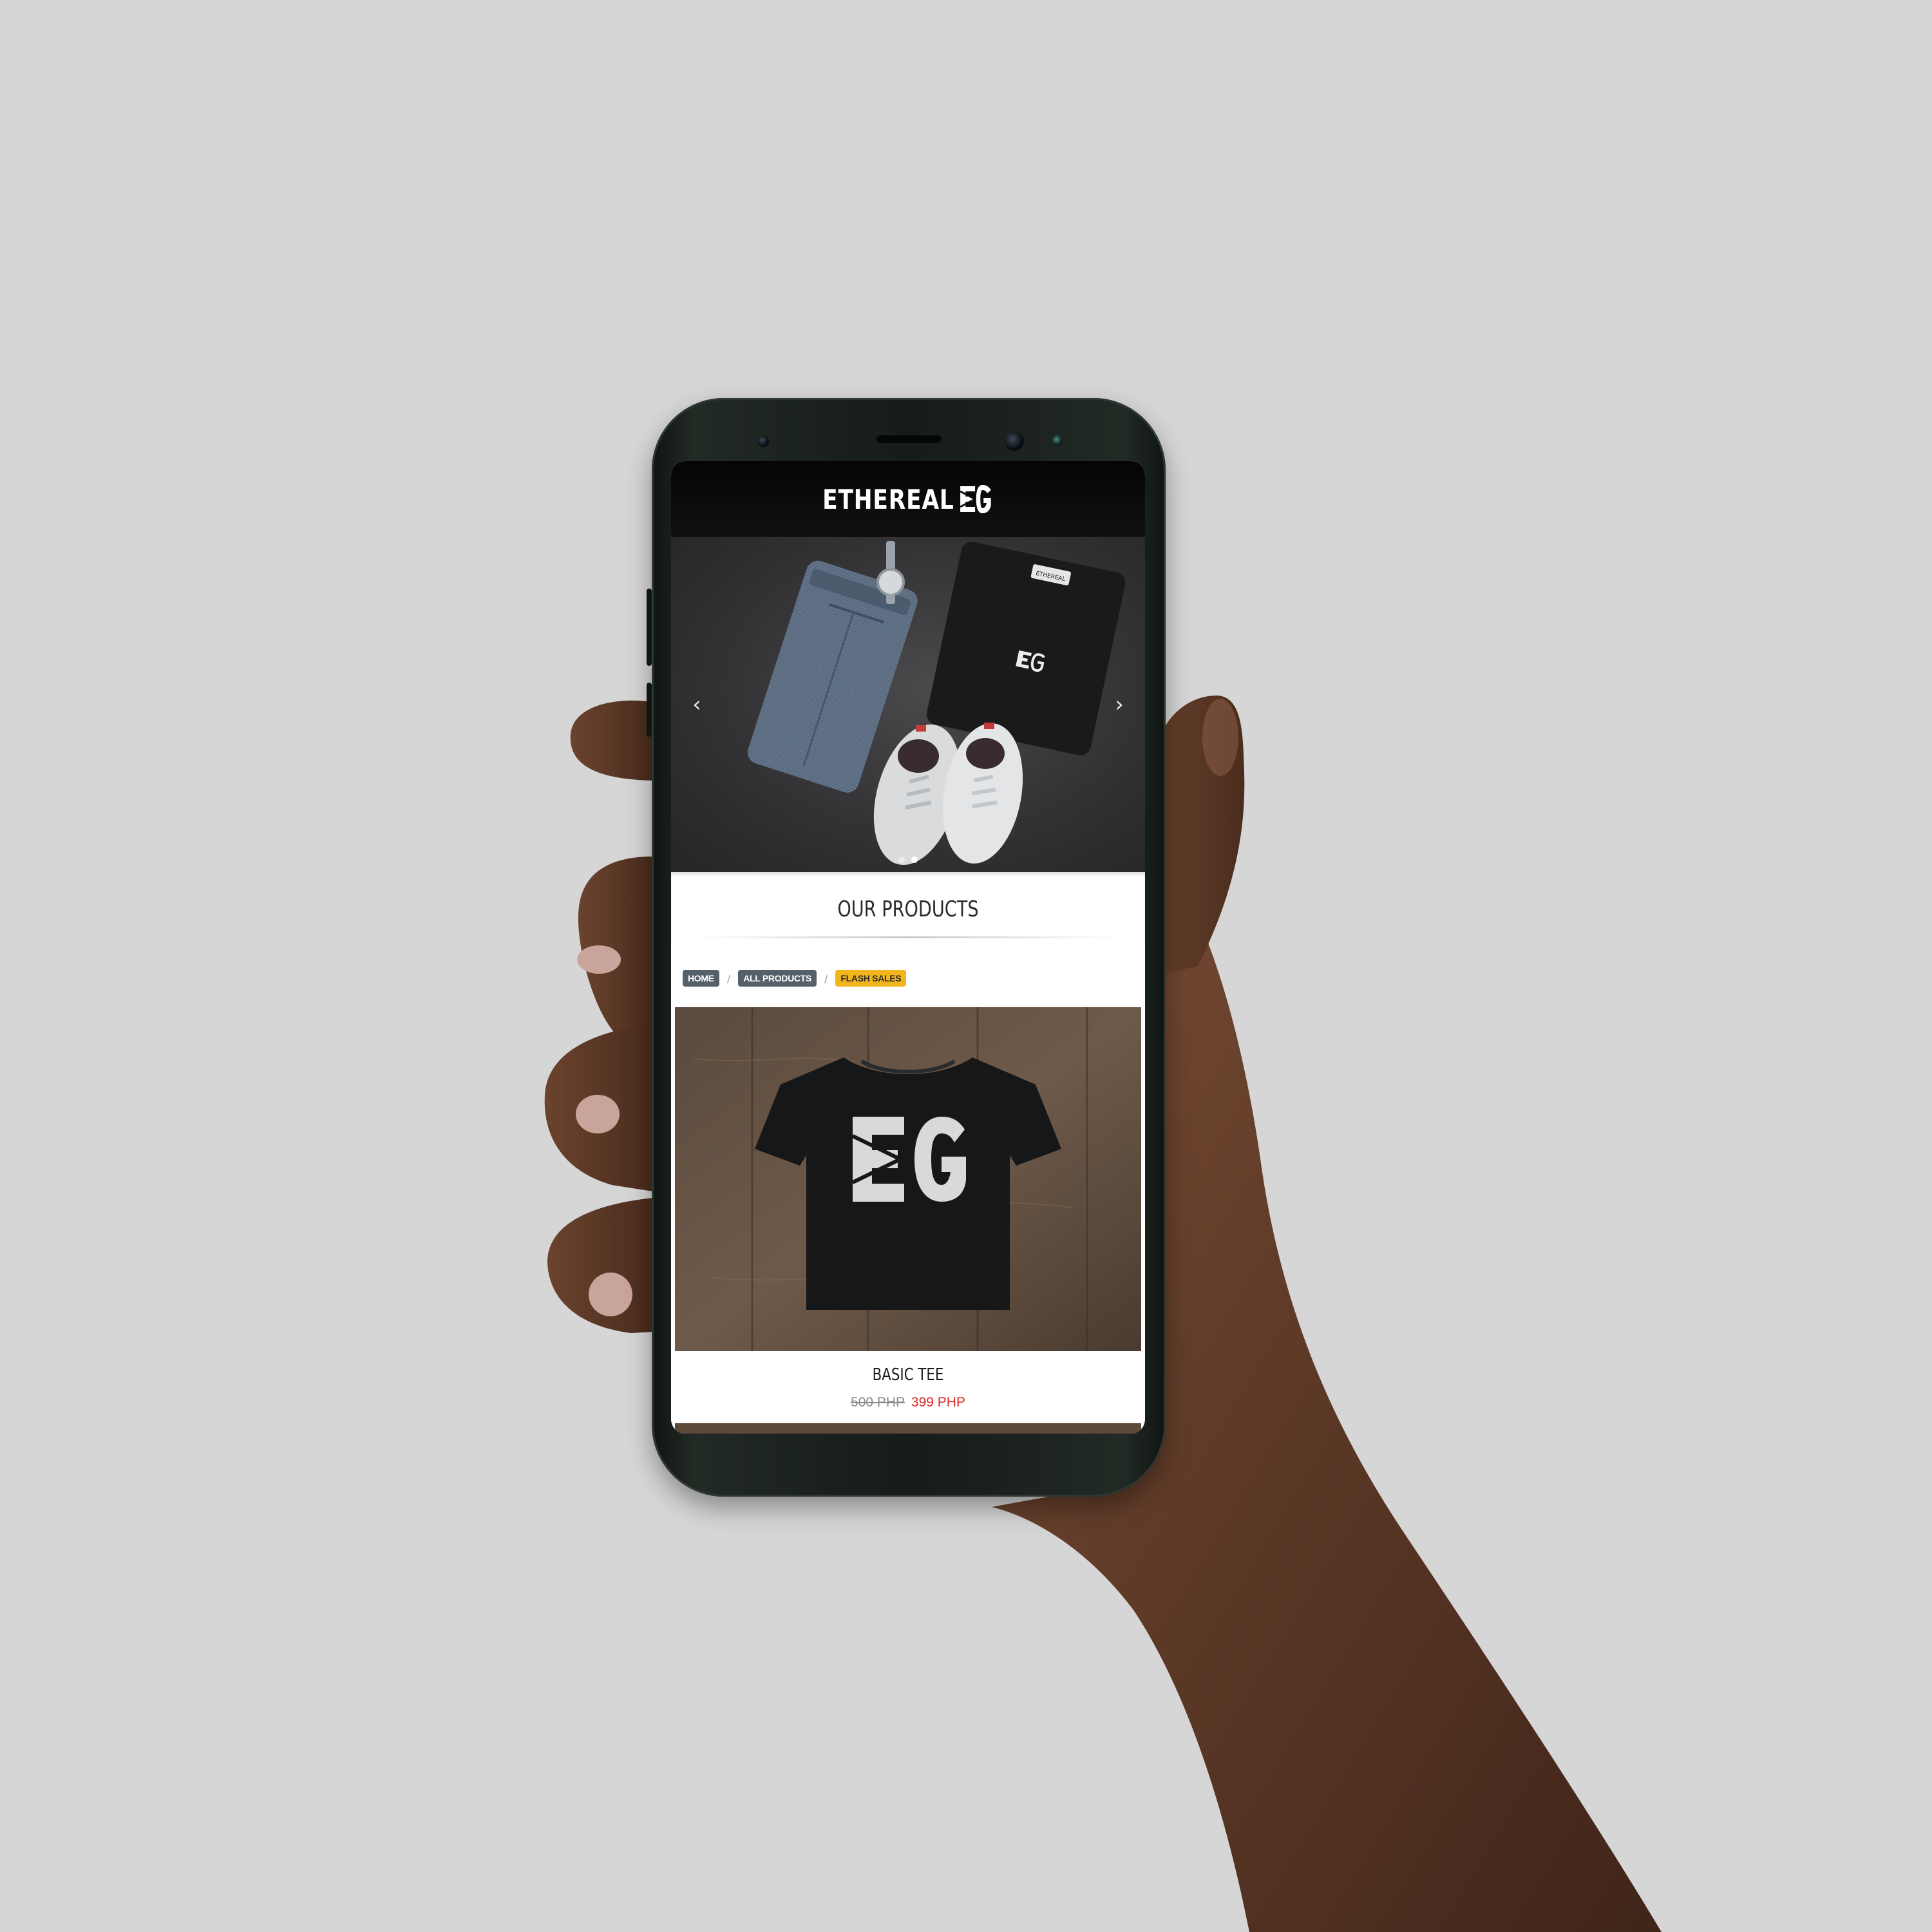 The width and height of the screenshot is (1932, 1932). What do you see at coordinates (938, 1403) in the screenshot?
I see `product-sale-price: 399 PHP` at bounding box center [938, 1403].